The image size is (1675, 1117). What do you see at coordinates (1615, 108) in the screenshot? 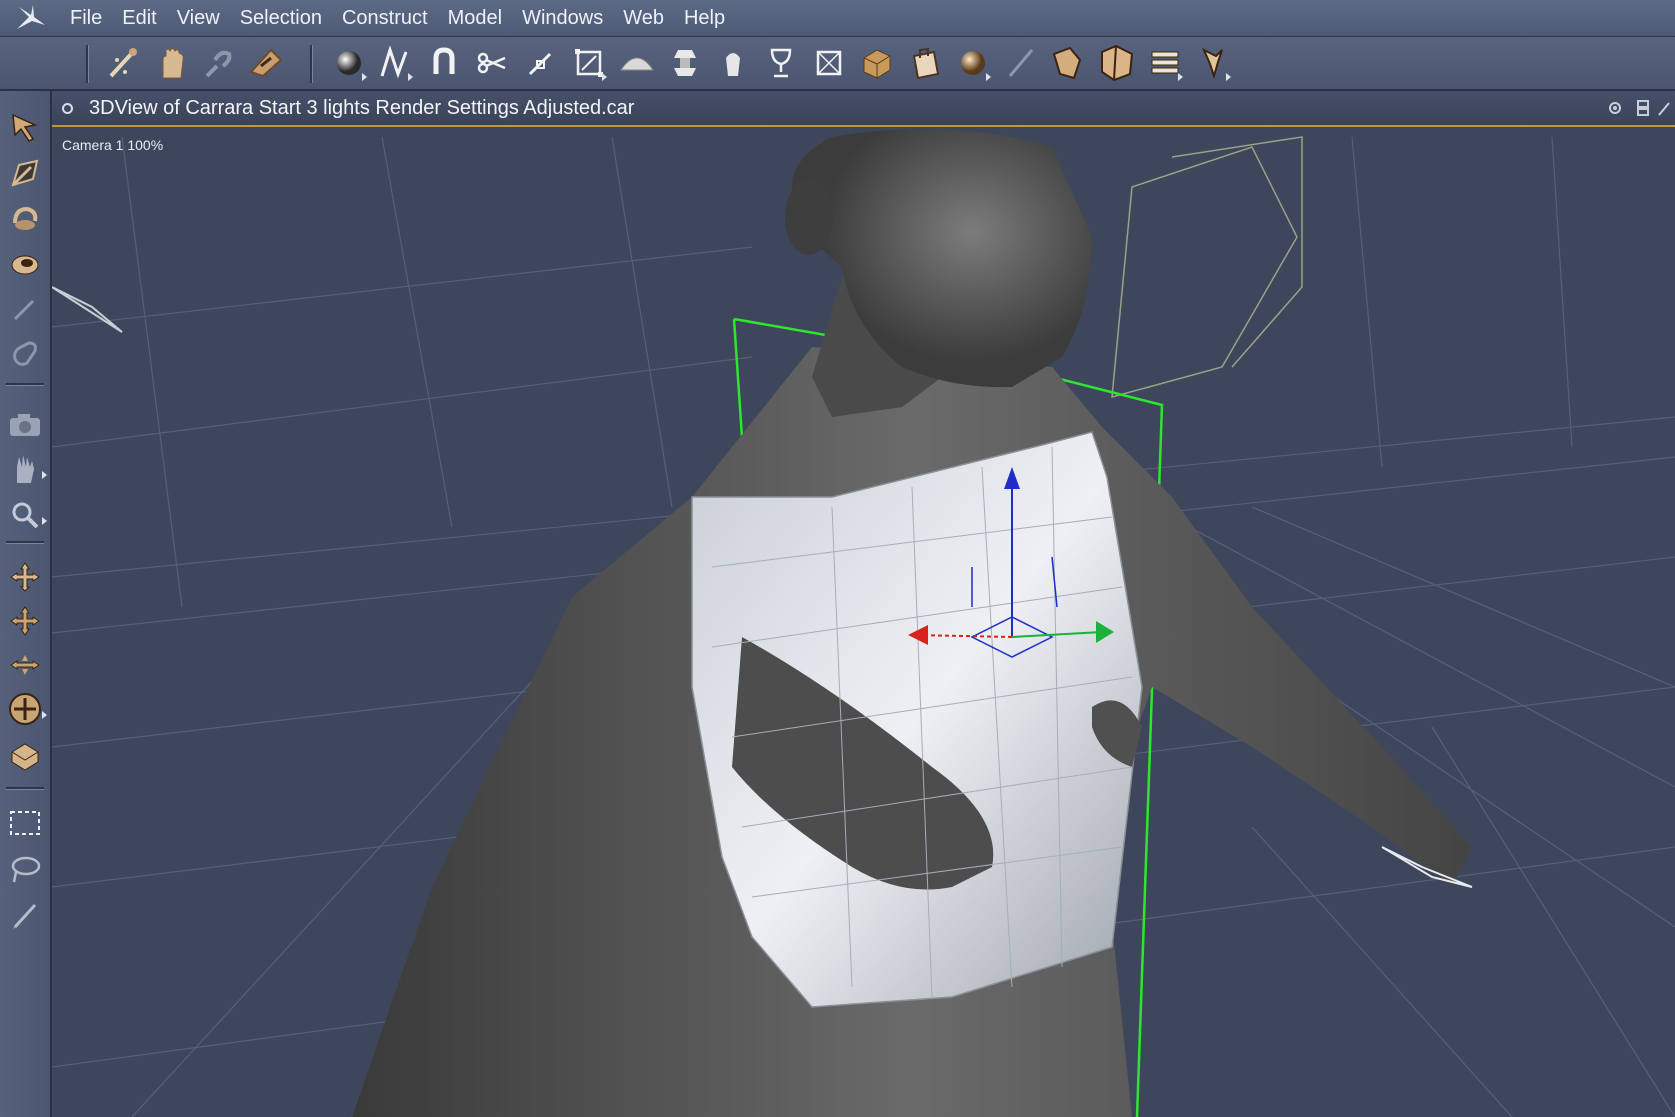
I see `view-settings-icon` at bounding box center [1615, 108].